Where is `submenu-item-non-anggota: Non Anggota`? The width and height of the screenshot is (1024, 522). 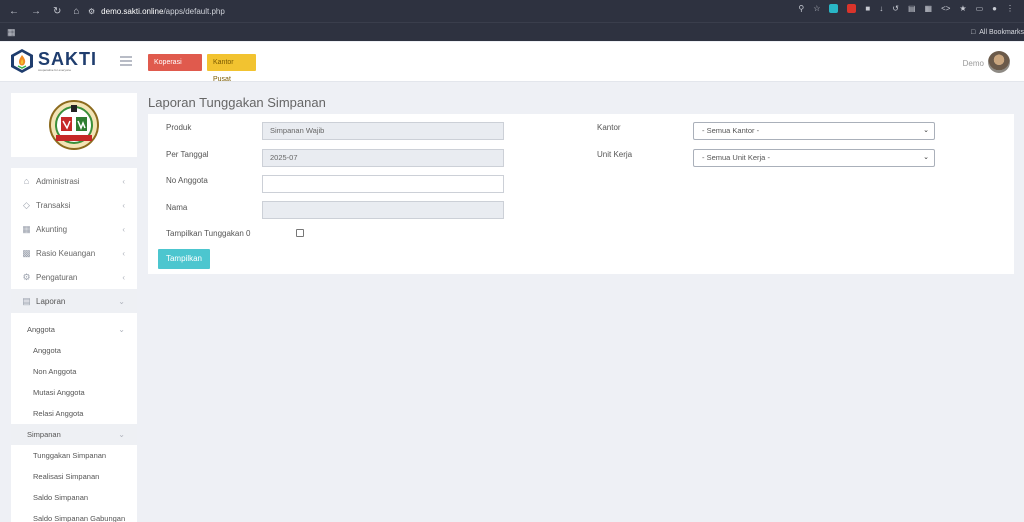
submenu-item-non-anggota: Non Anggota is located at coordinates (74, 371).